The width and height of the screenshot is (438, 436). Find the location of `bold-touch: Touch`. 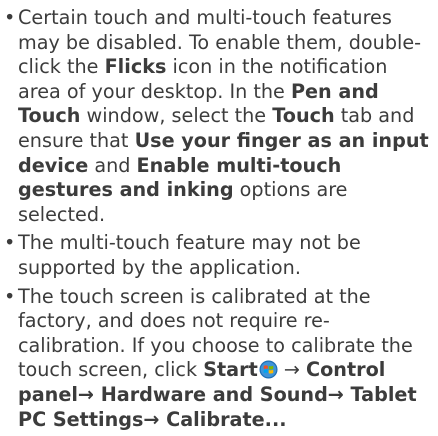

bold-touch: Touch is located at coordinates (303, 116).